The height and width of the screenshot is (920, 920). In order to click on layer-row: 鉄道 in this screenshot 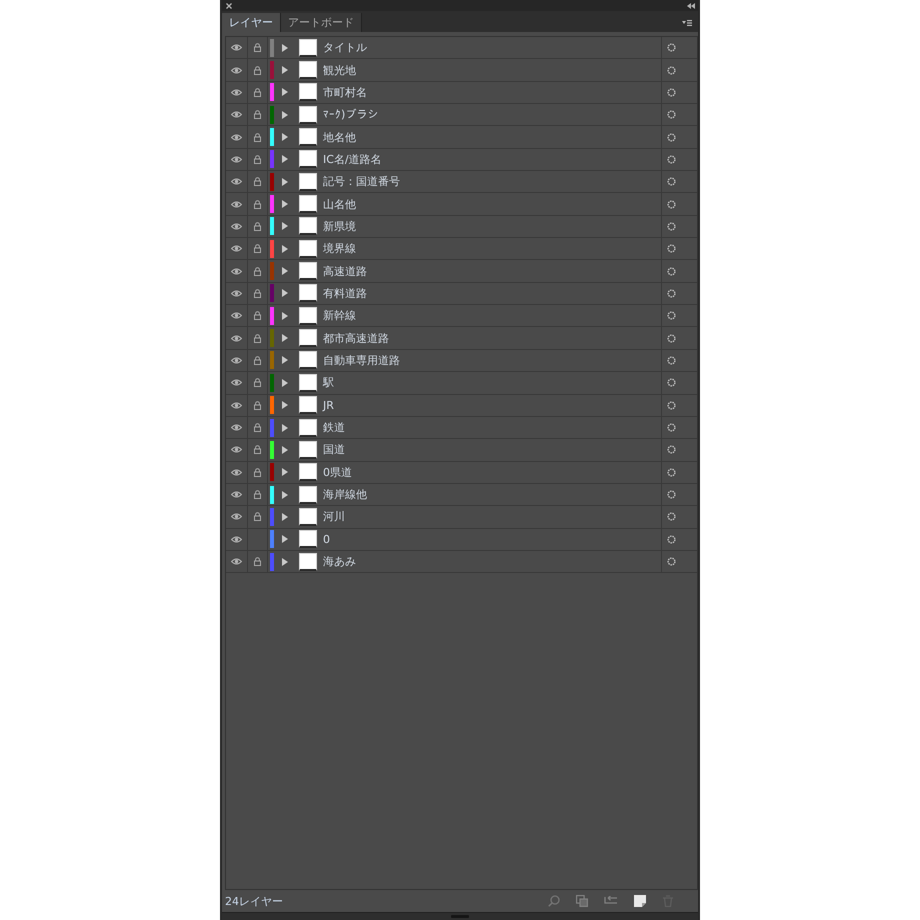, I will do `click(461, 428)`.